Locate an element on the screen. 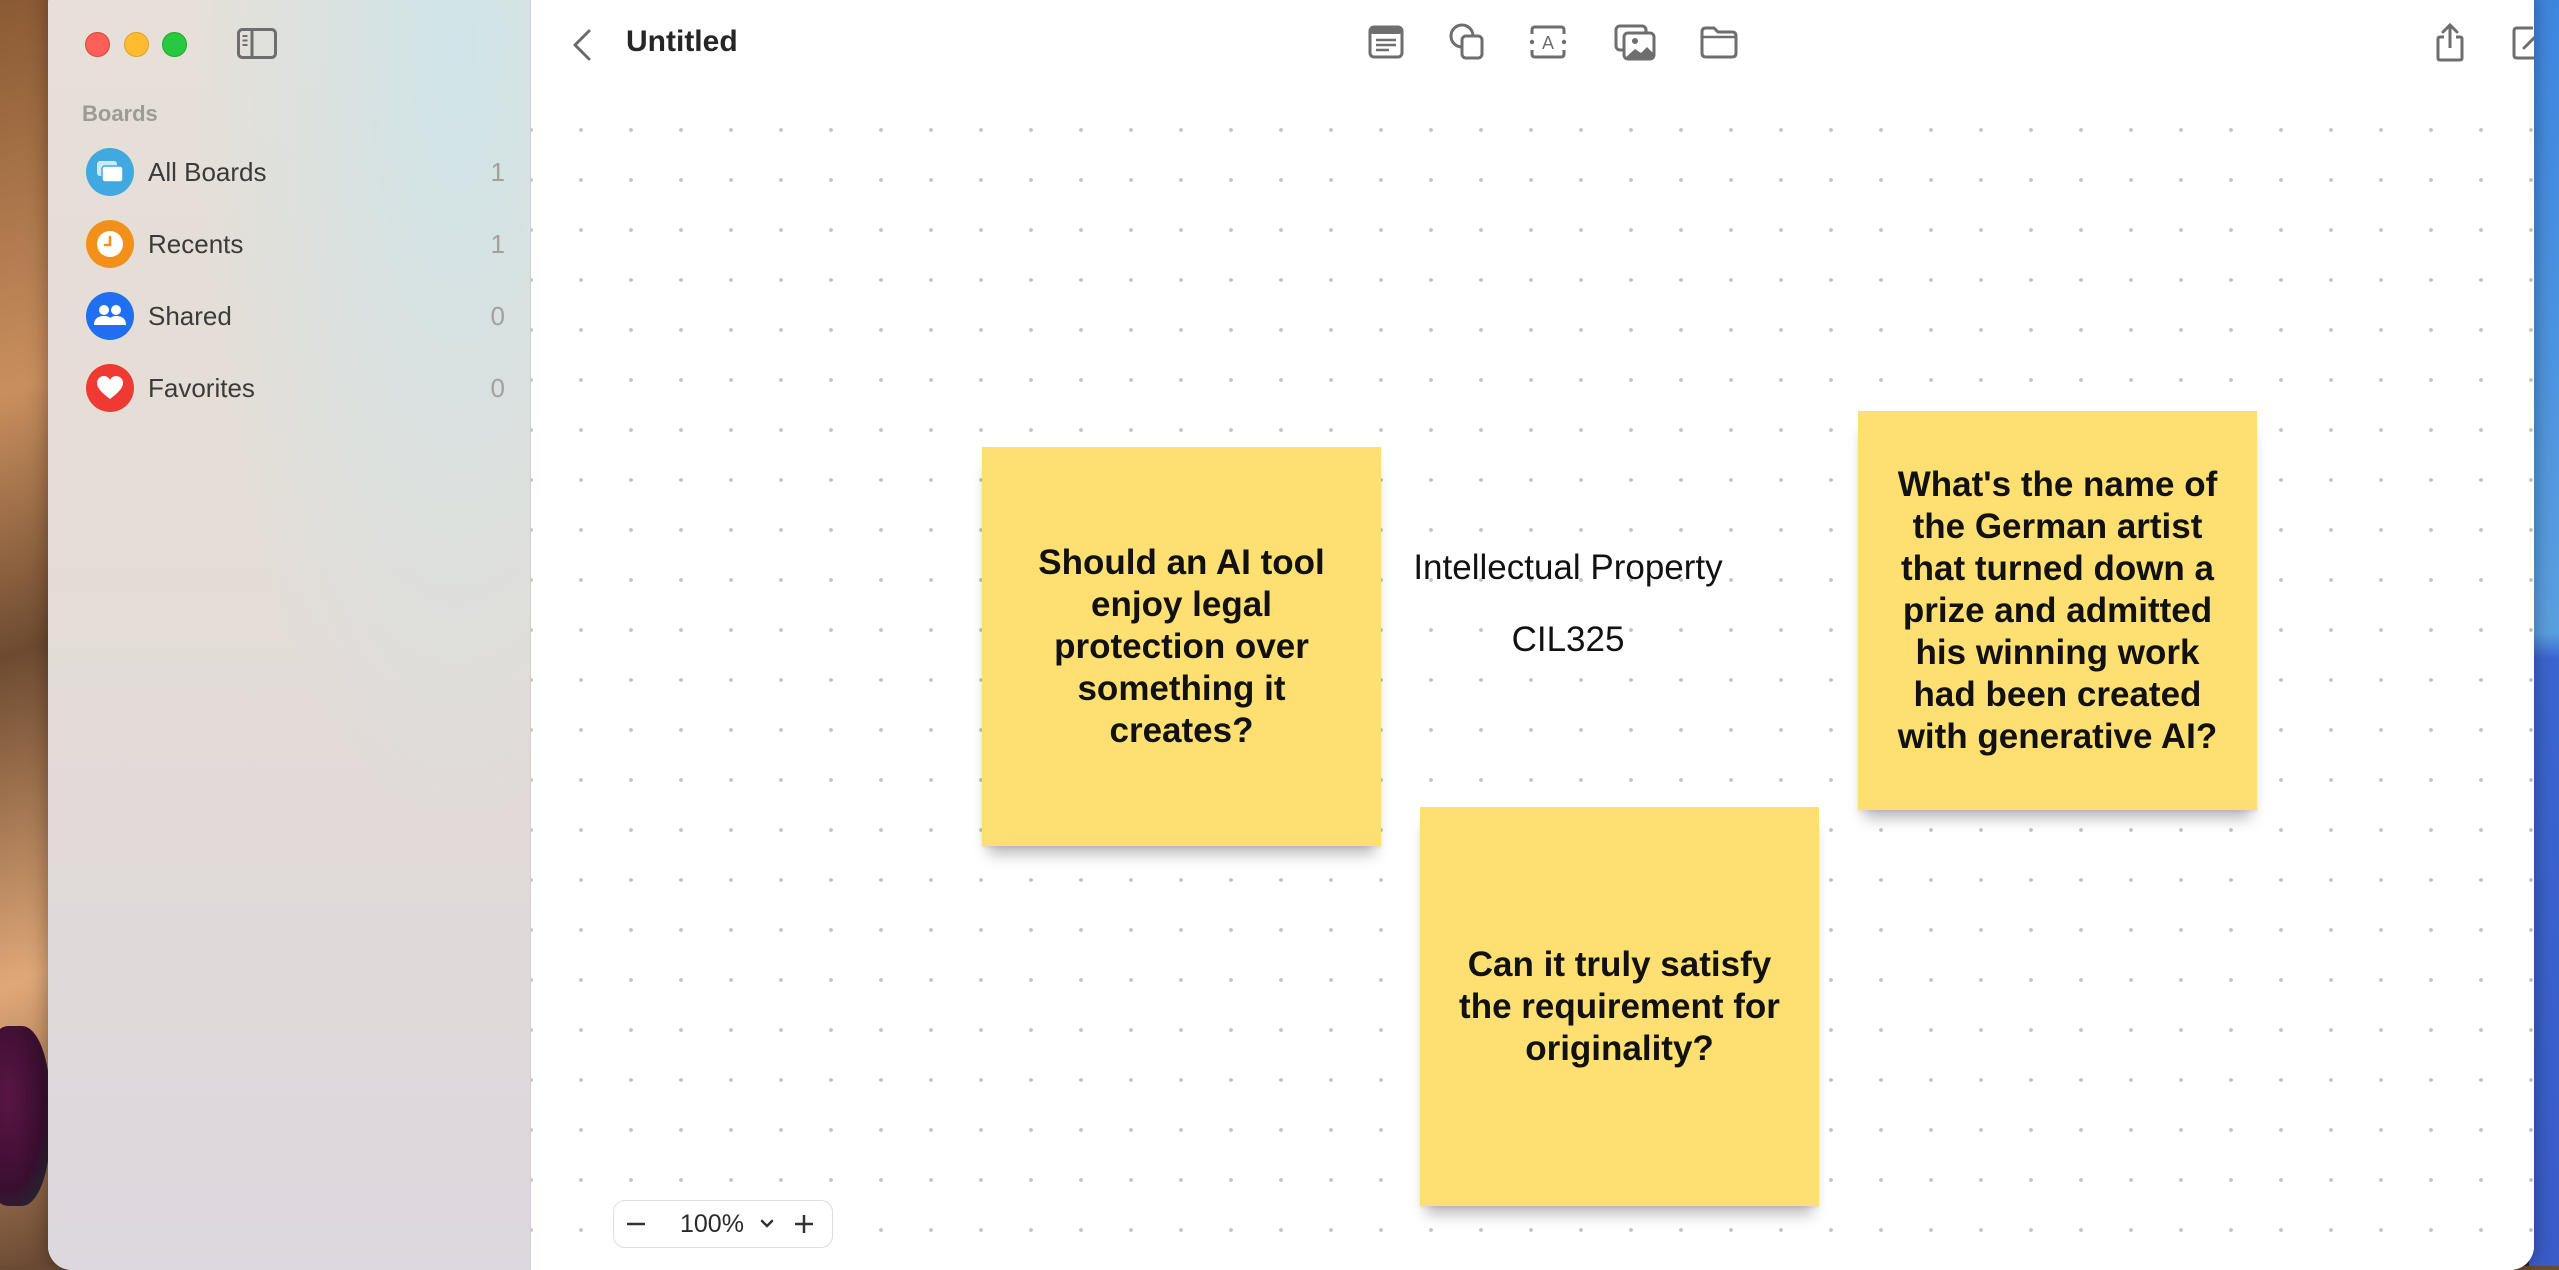  note-icon is located at coordinates (1386, 42).